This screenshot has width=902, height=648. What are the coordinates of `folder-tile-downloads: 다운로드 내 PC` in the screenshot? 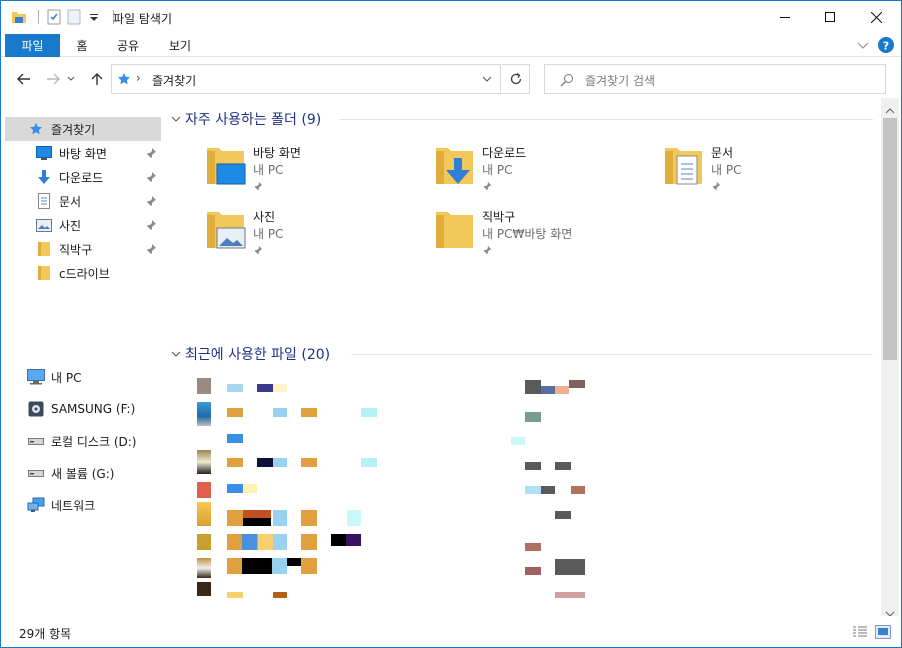 It's located at (544, 172).